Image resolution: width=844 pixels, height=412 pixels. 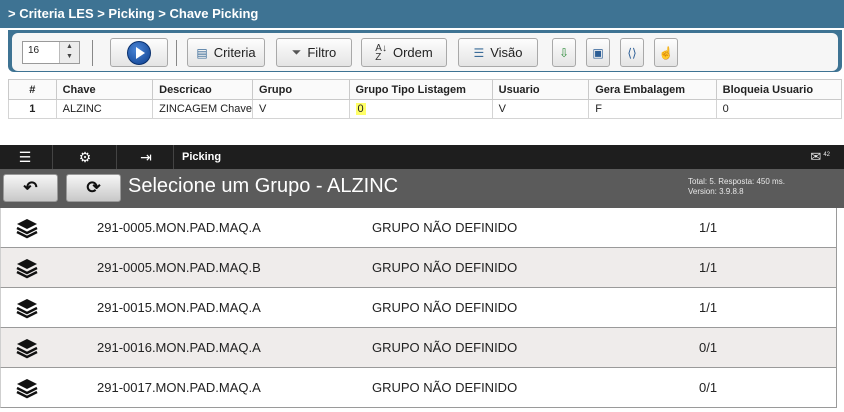 What do you see at coordinates (826, 154) in the screenshot?
I see `mail-count: 42` at bounding box center [826, 154].